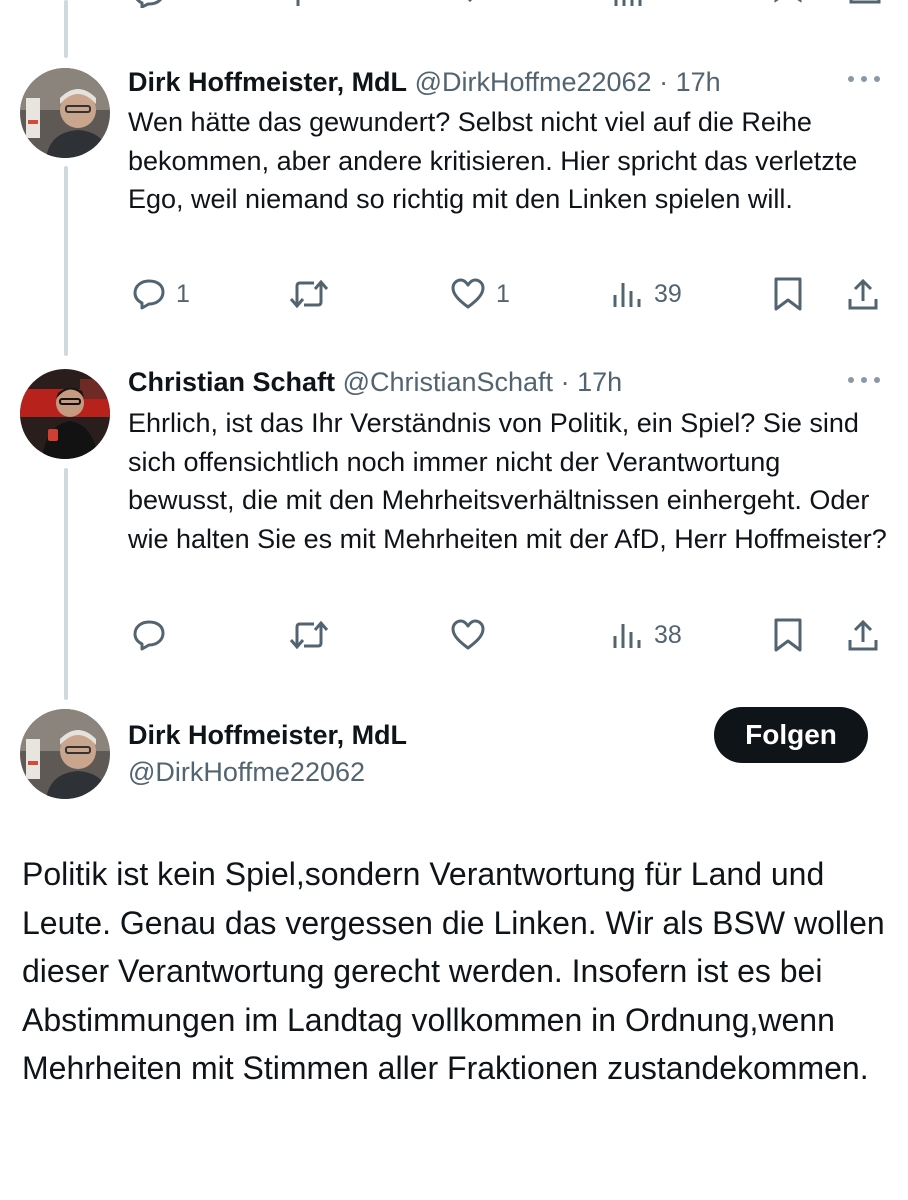 Image resolution: width=908 pixels, height=1200 pixels. I want to click on views-button: 39, so click(646, 294).